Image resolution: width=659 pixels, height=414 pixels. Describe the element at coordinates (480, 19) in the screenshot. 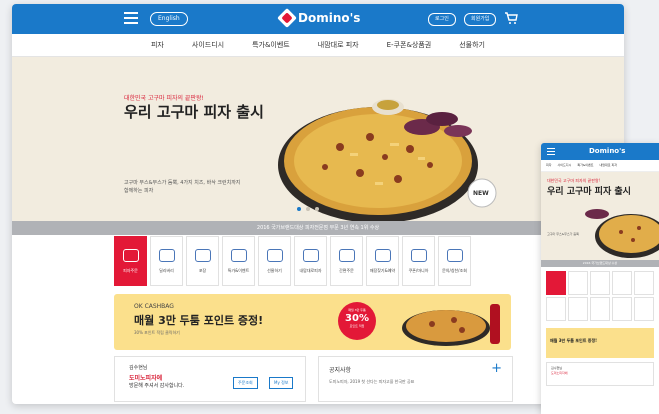

I see `signup-button: 회원가입` at that location.